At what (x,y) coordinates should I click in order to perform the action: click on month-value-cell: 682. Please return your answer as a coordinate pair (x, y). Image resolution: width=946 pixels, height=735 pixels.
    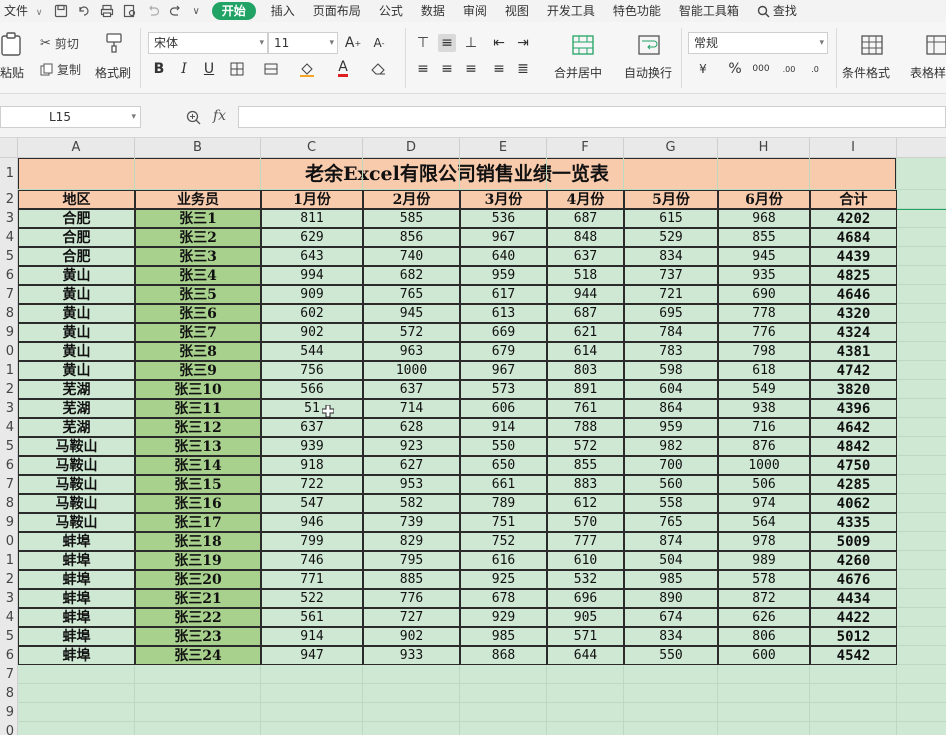
    Looking at the image, I should click on (411, 275).